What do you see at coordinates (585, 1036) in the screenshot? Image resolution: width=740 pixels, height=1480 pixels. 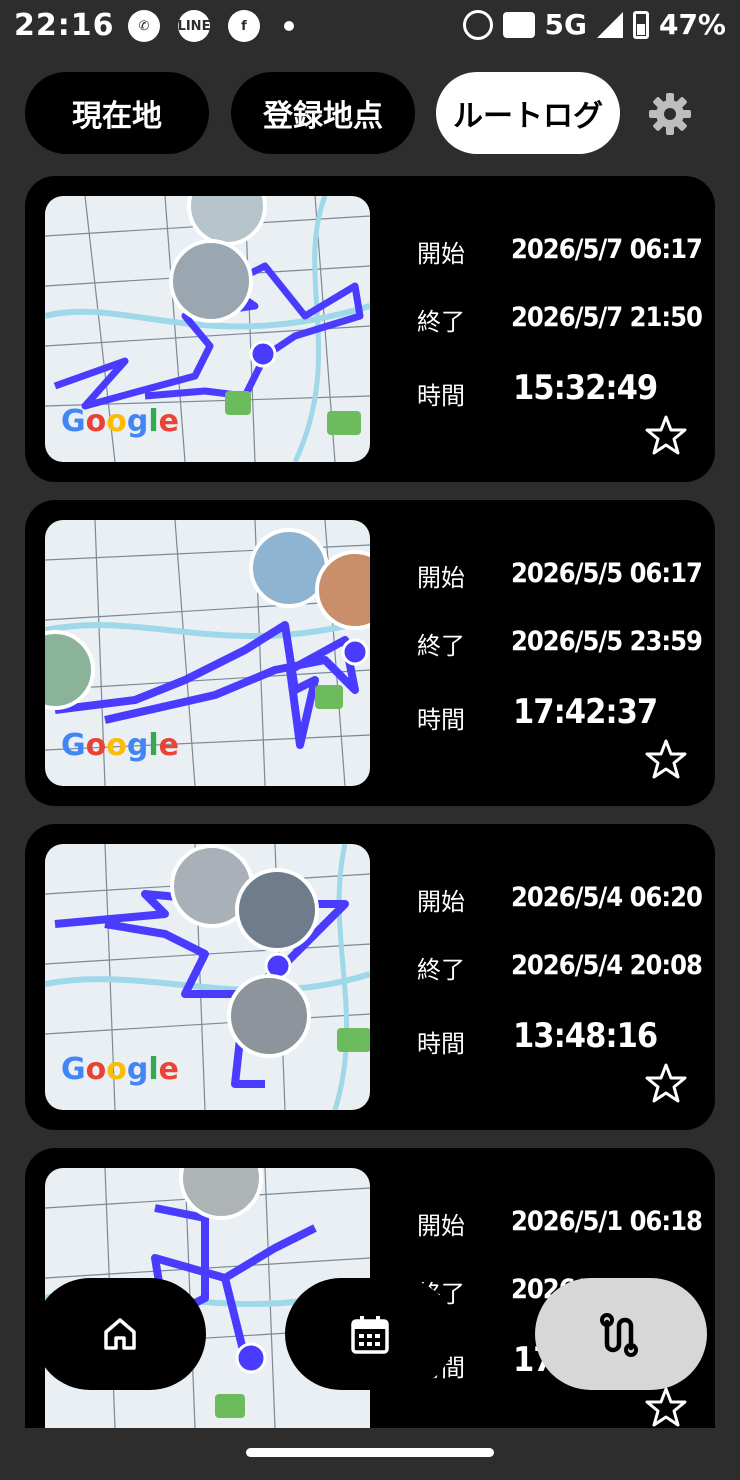 I see `duration-value: 13:48:16` at bounding box center [585, 1036].